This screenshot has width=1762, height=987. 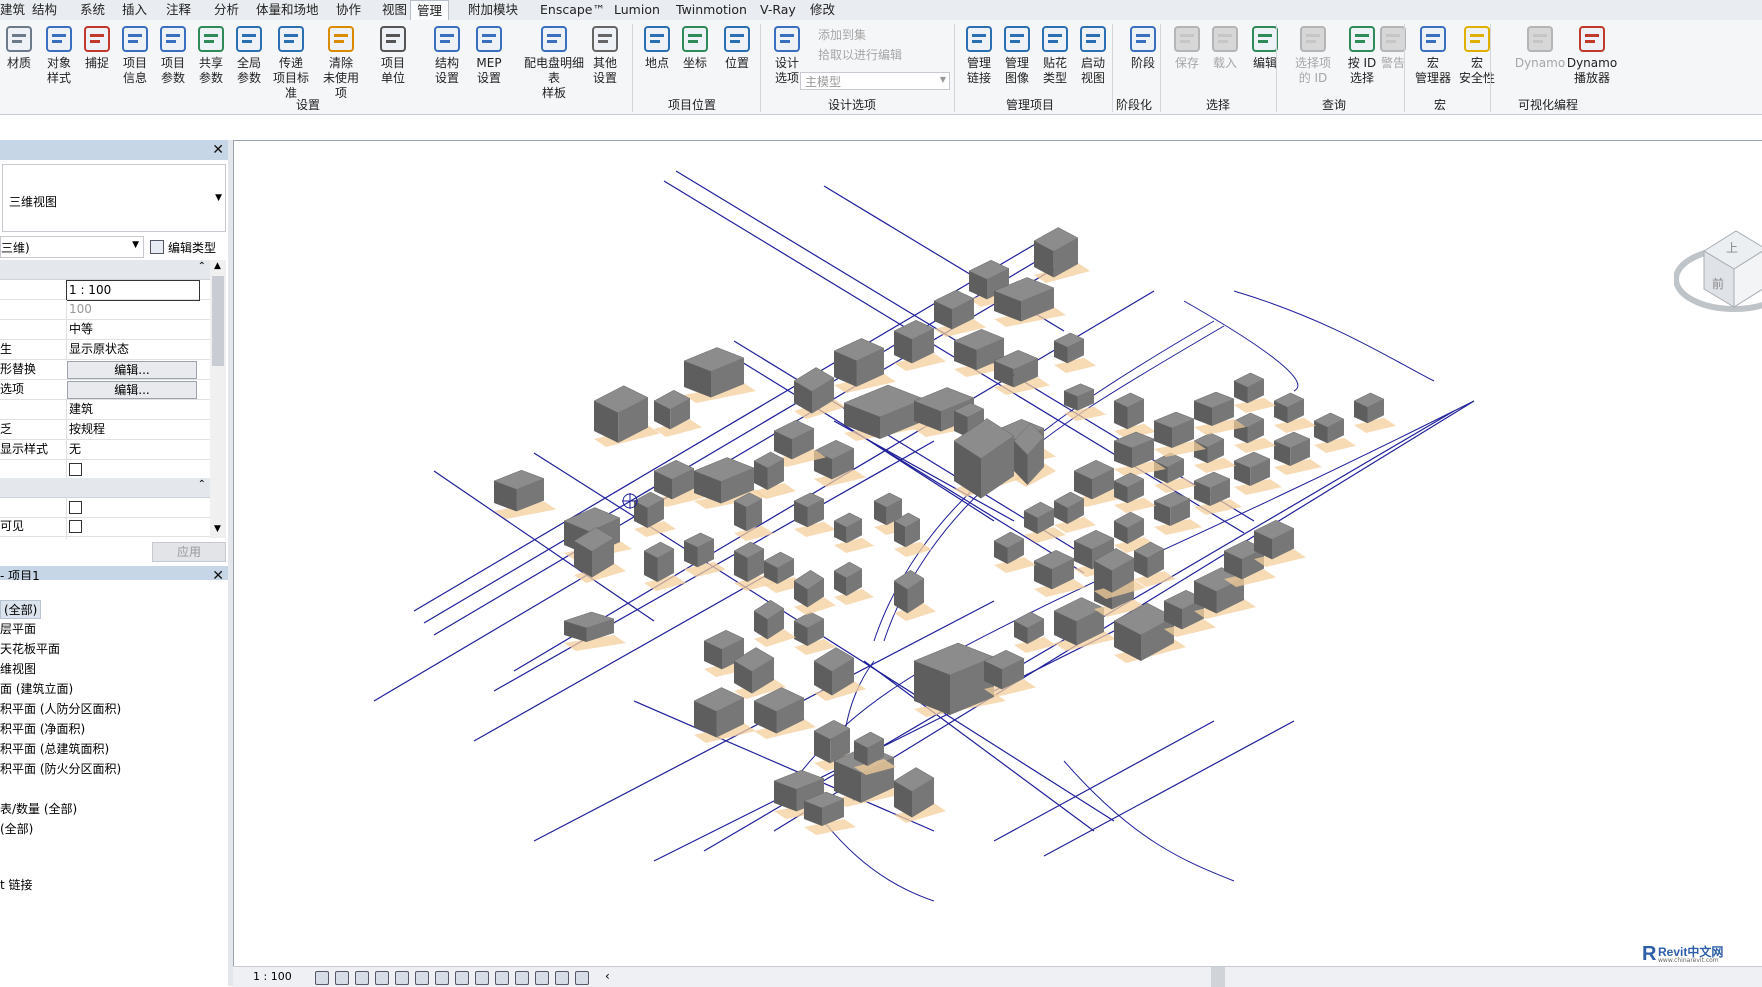 I want to click on starting-view-button: 启动 视图, so click(x=1093, y=55).